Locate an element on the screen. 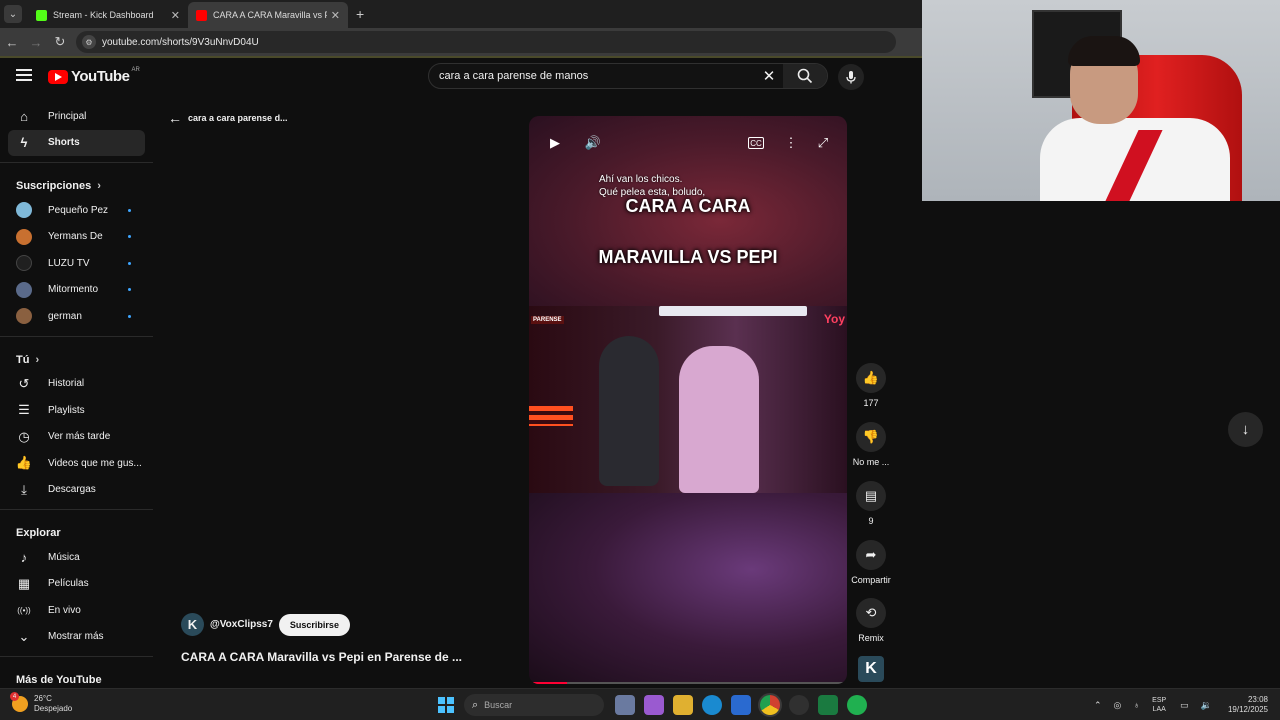  sidebar-item-watch-later: ◷ Ver más tarde is located at coordinates (76, 437).